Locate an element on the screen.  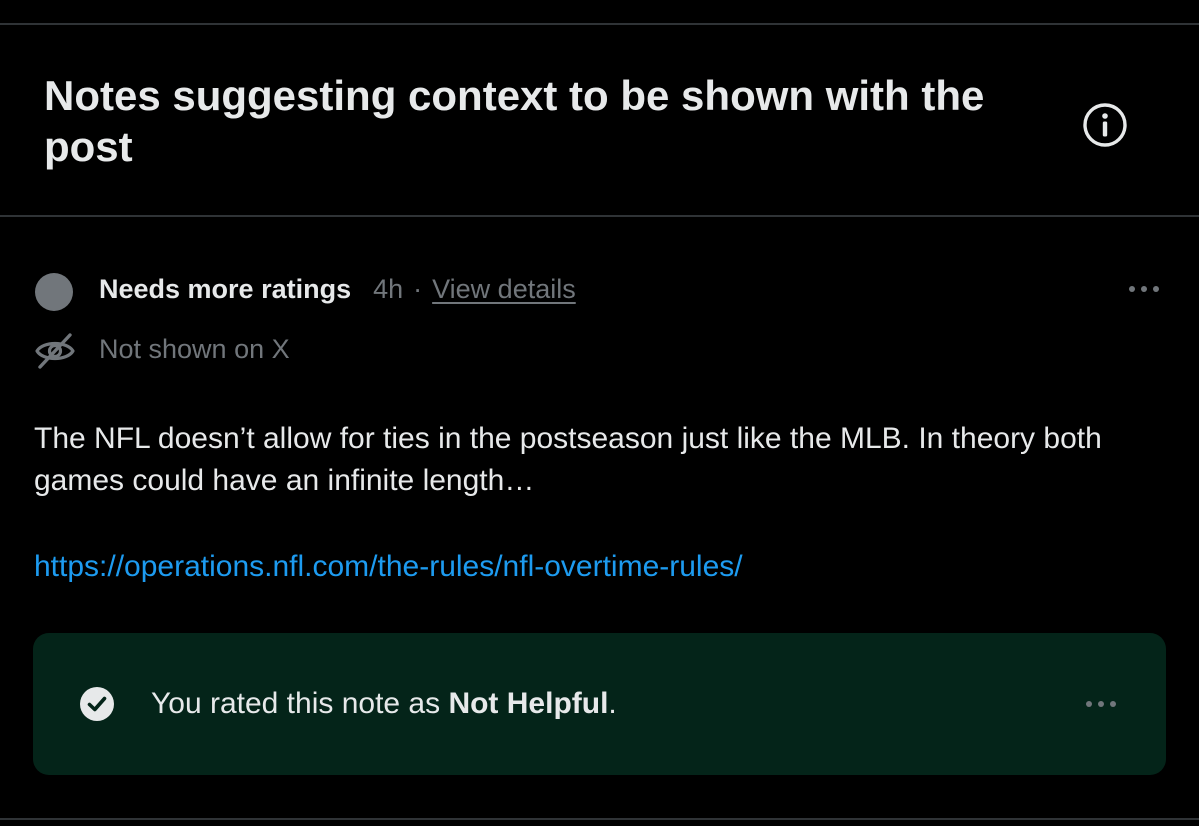
note-more-button is located at coordinates (1144, 289).